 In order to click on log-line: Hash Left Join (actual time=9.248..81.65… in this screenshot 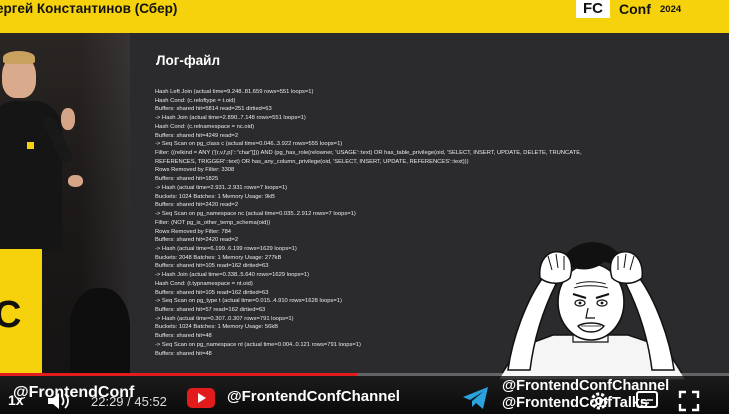, I will do `click(234, 92)`.